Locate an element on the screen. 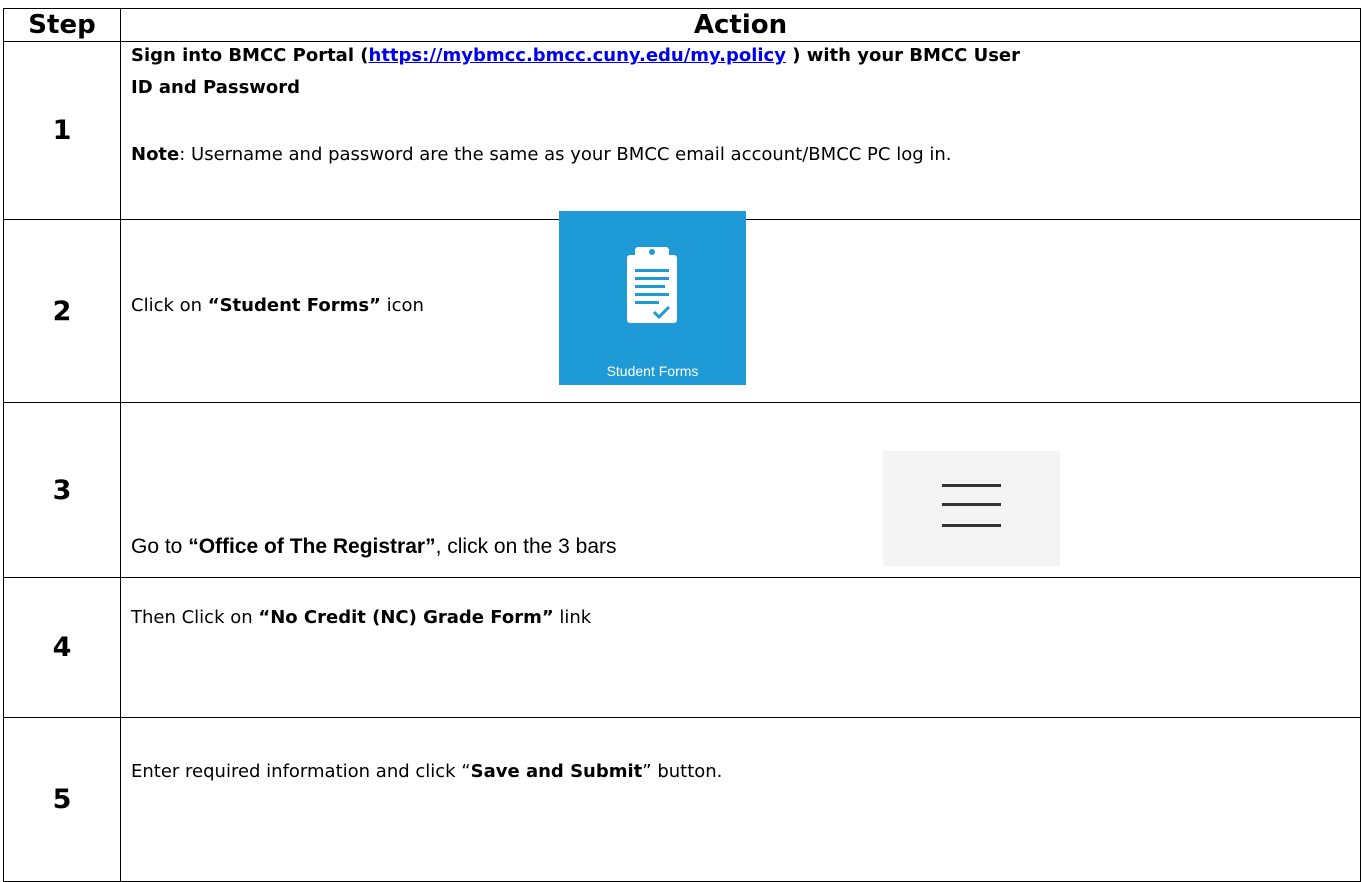 The image size is (1363, 882). header-action: Action is located at coordinates (740, 25).